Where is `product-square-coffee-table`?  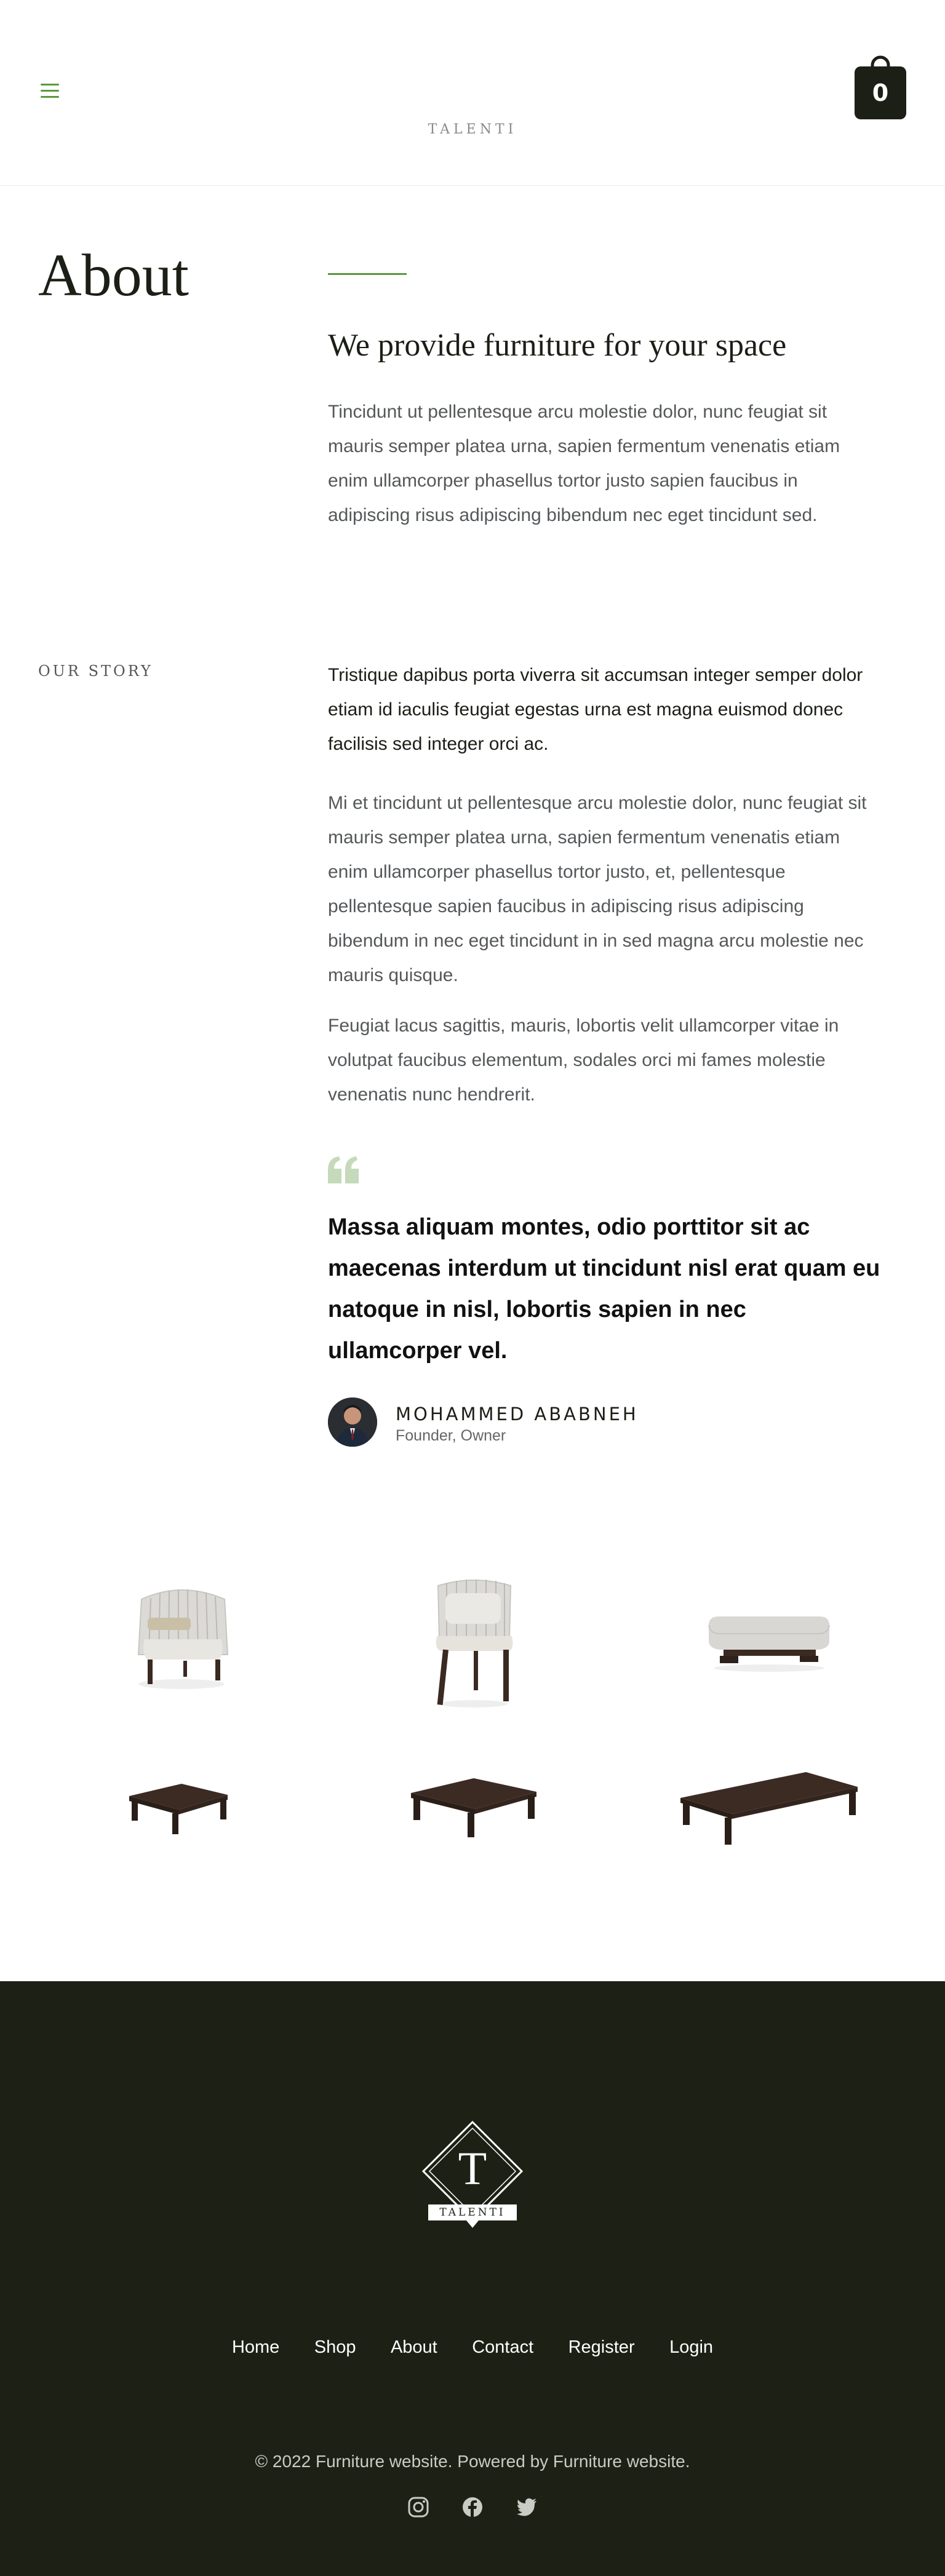
product-square-coffee-table is located at coordinates (473, 1808).